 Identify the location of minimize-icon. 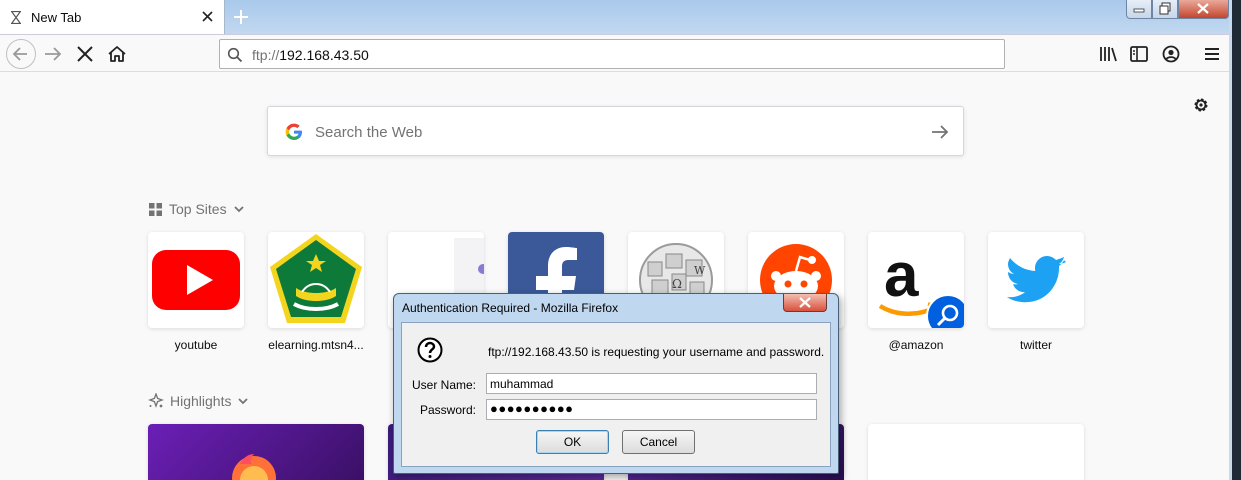
(1139, 10).